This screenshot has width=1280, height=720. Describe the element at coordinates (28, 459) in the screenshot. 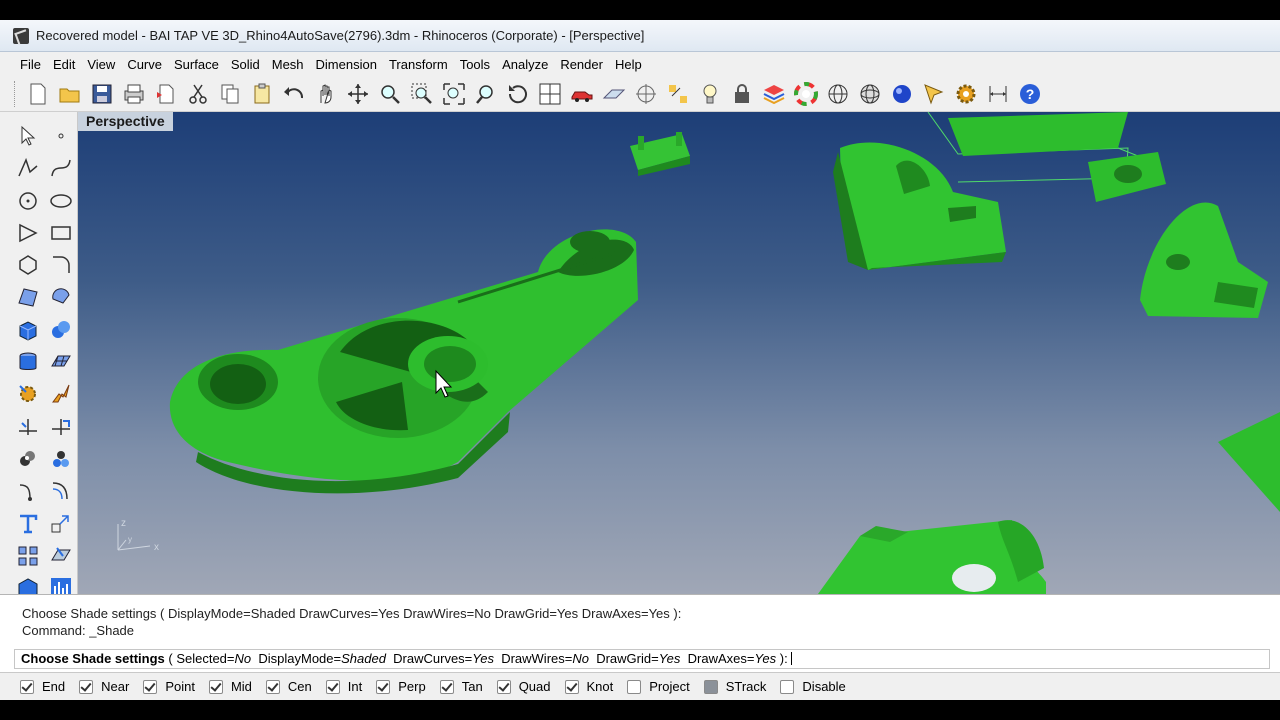

I see `group-icon` at that location.